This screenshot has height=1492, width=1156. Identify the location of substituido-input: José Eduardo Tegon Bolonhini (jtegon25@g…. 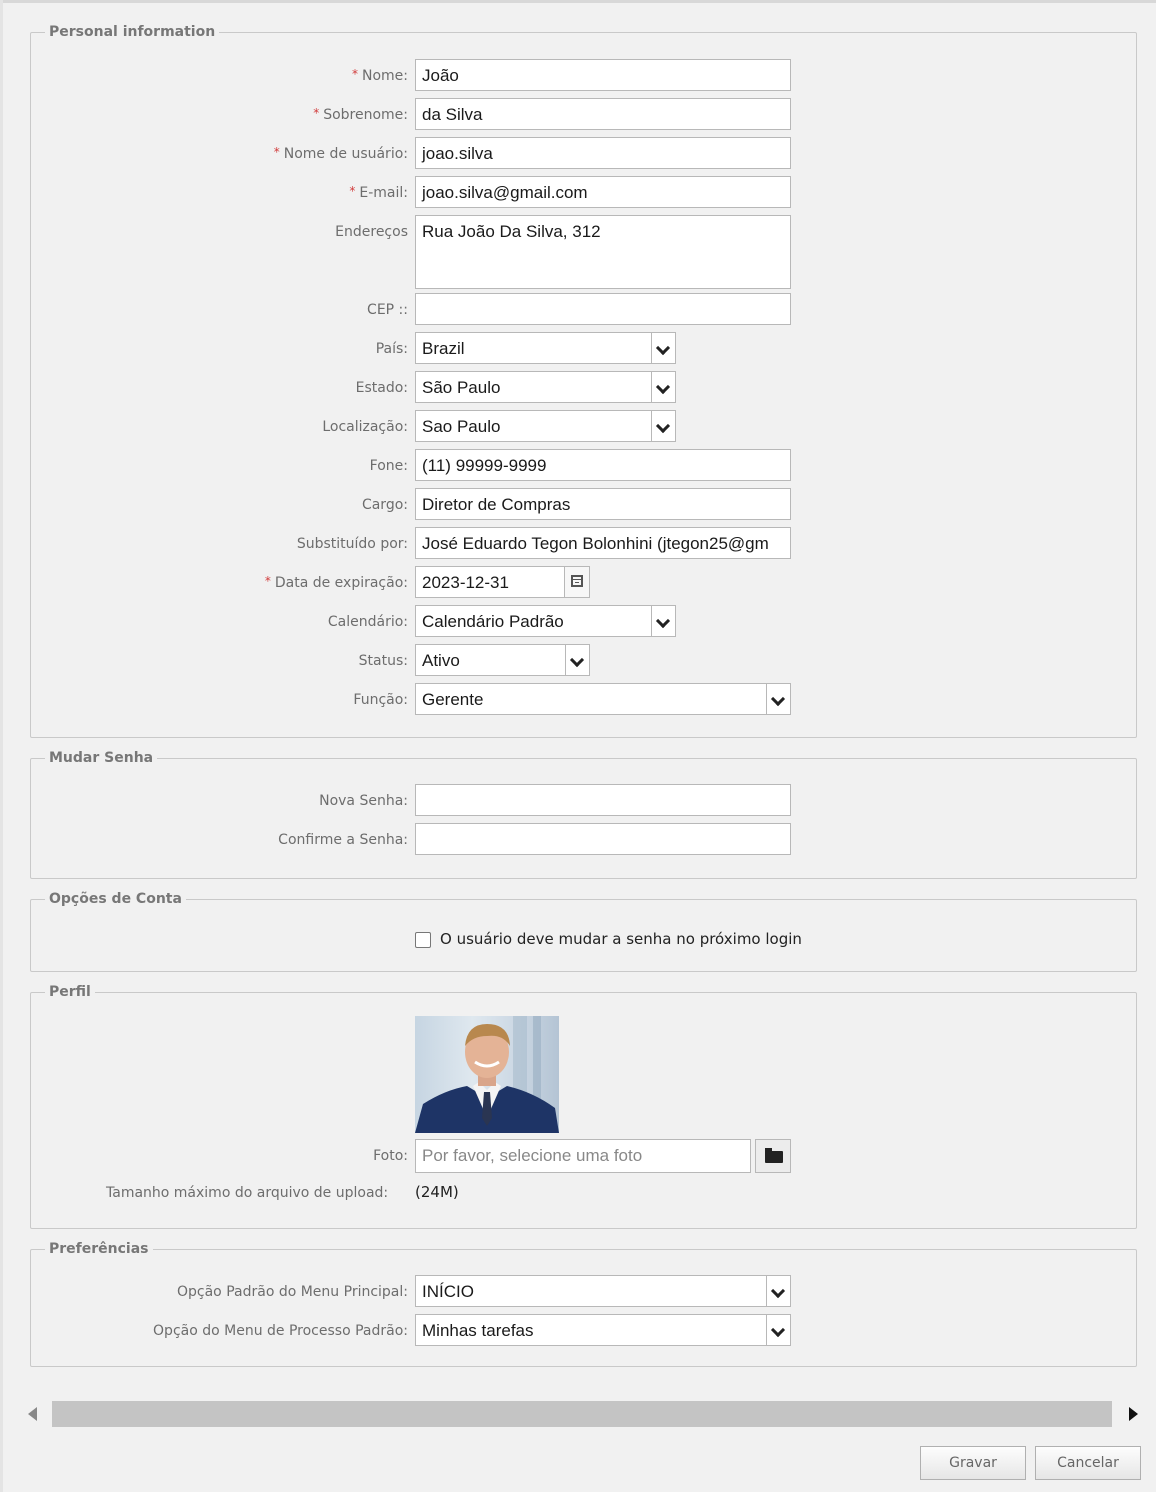
(603, 543).